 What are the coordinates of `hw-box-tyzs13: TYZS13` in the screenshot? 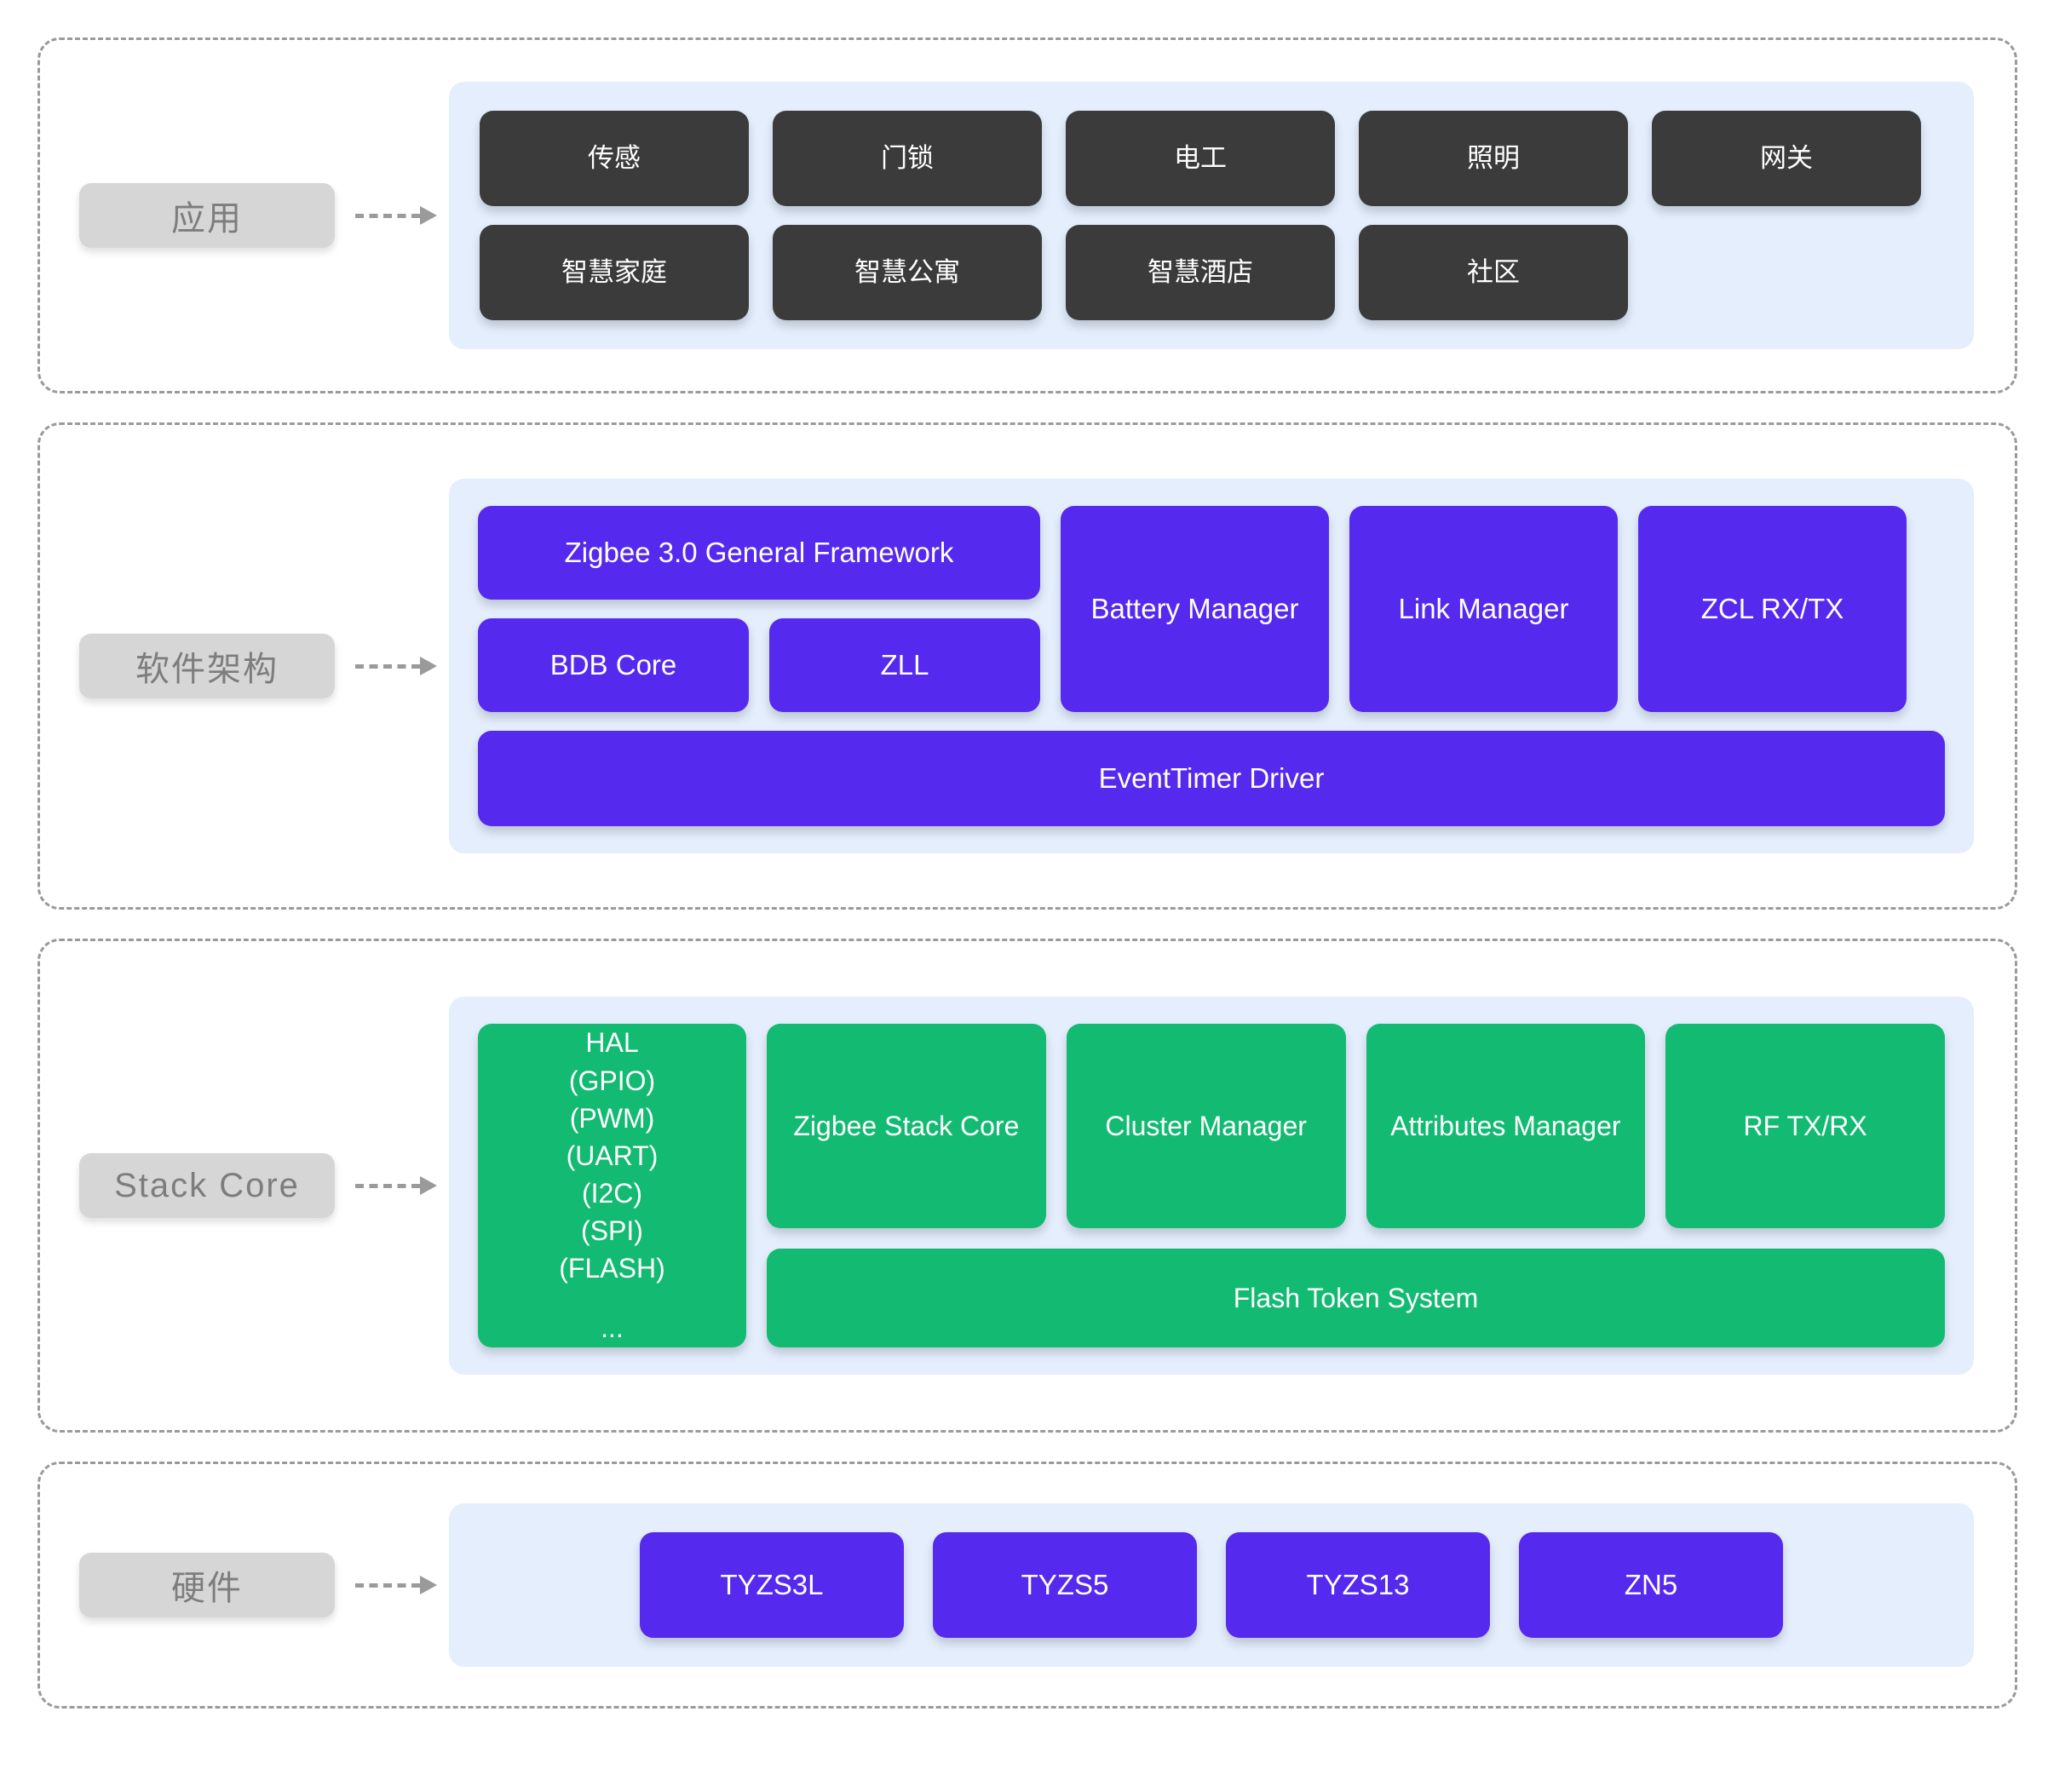 It's located at (1358, 1585).